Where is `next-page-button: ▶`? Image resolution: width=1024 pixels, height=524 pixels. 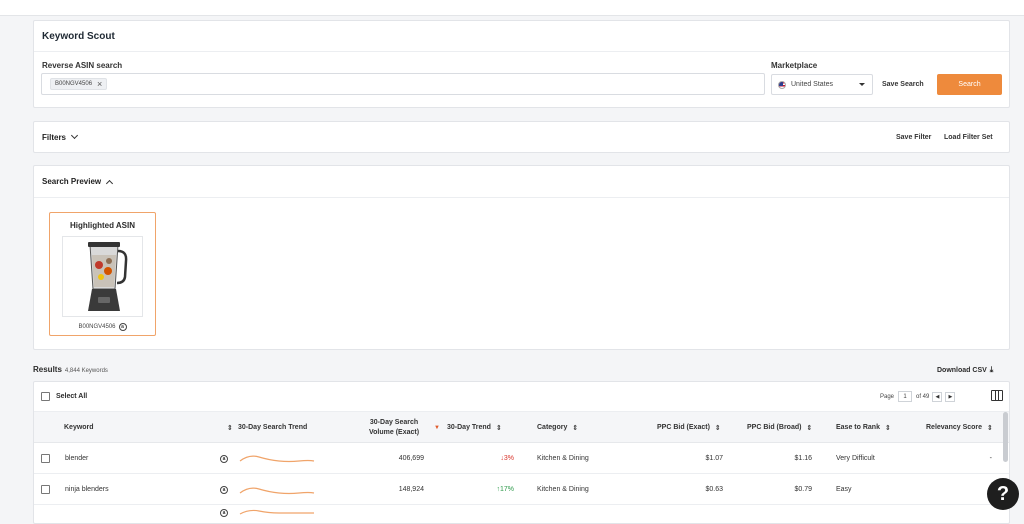 next-page-button: ▶ is located at coordinates (950, 396).